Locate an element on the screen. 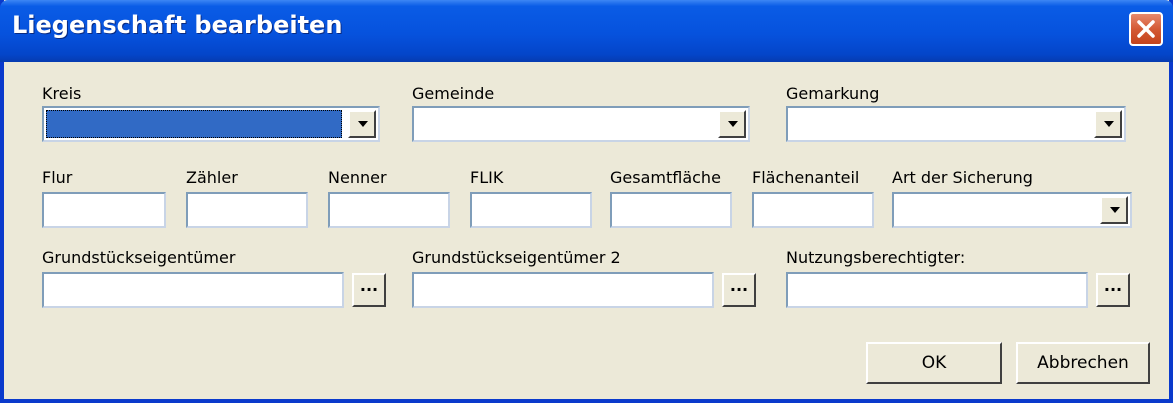 Image resolution: width=1173 pixels, height=403 pixels. flur-input is located at coordinates (104, 210).